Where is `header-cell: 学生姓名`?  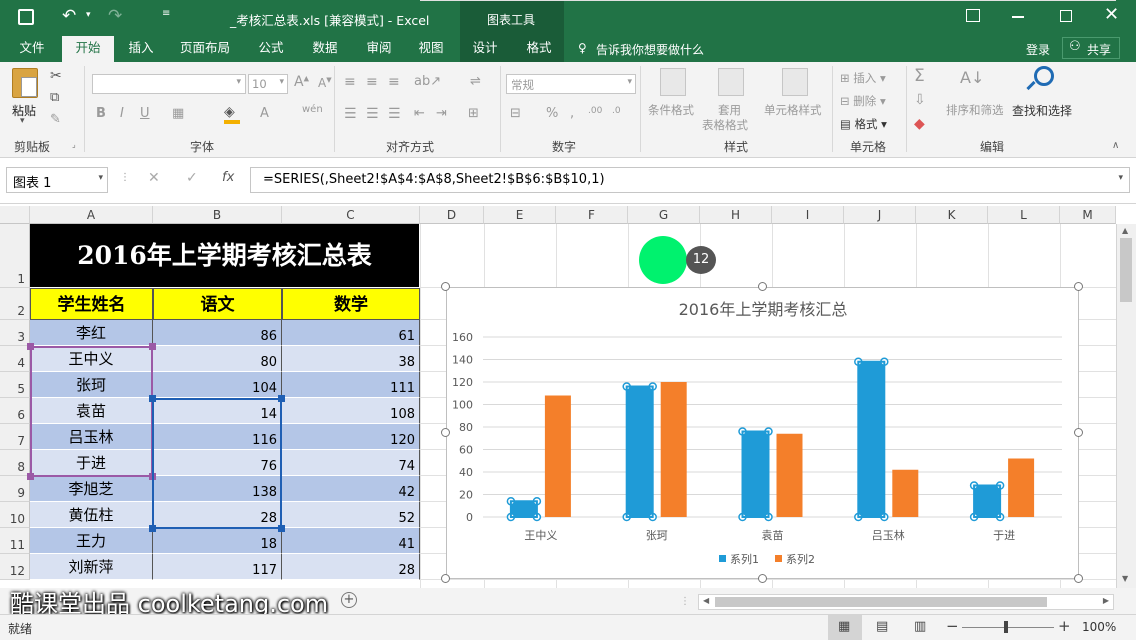 header-cell: 学生姓名 is located at coordinates (91, 304).